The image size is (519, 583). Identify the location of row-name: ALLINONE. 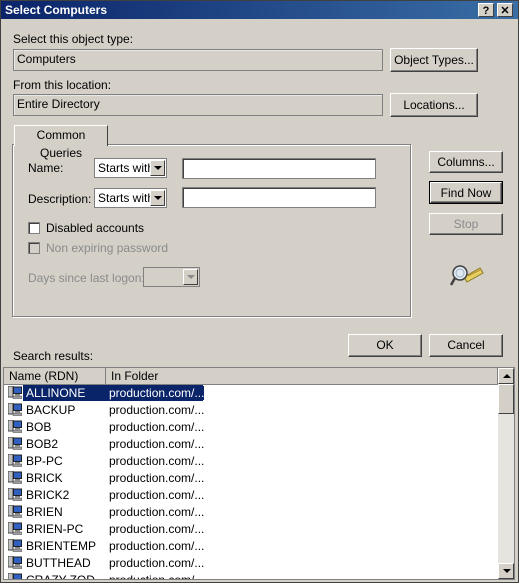
(56, 393).